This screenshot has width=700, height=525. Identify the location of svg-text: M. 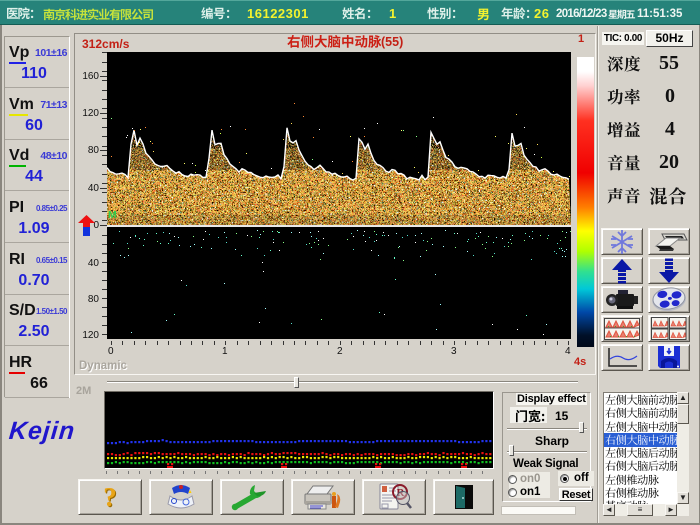
(112, 215).